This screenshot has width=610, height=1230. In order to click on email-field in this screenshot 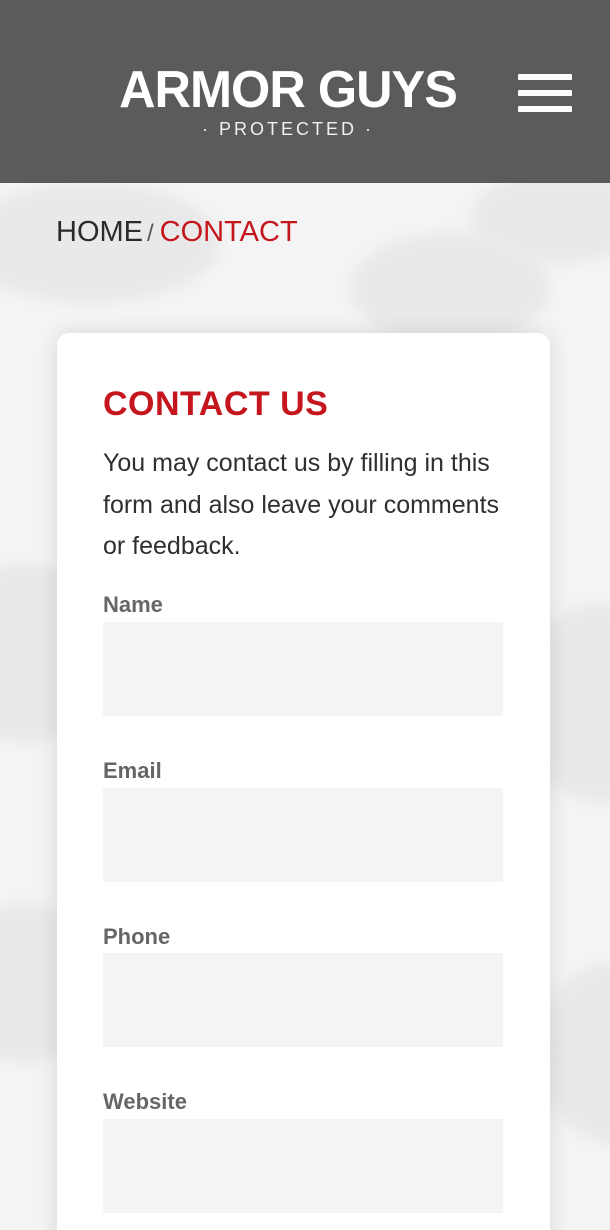, I will do `click(303, 835)`.